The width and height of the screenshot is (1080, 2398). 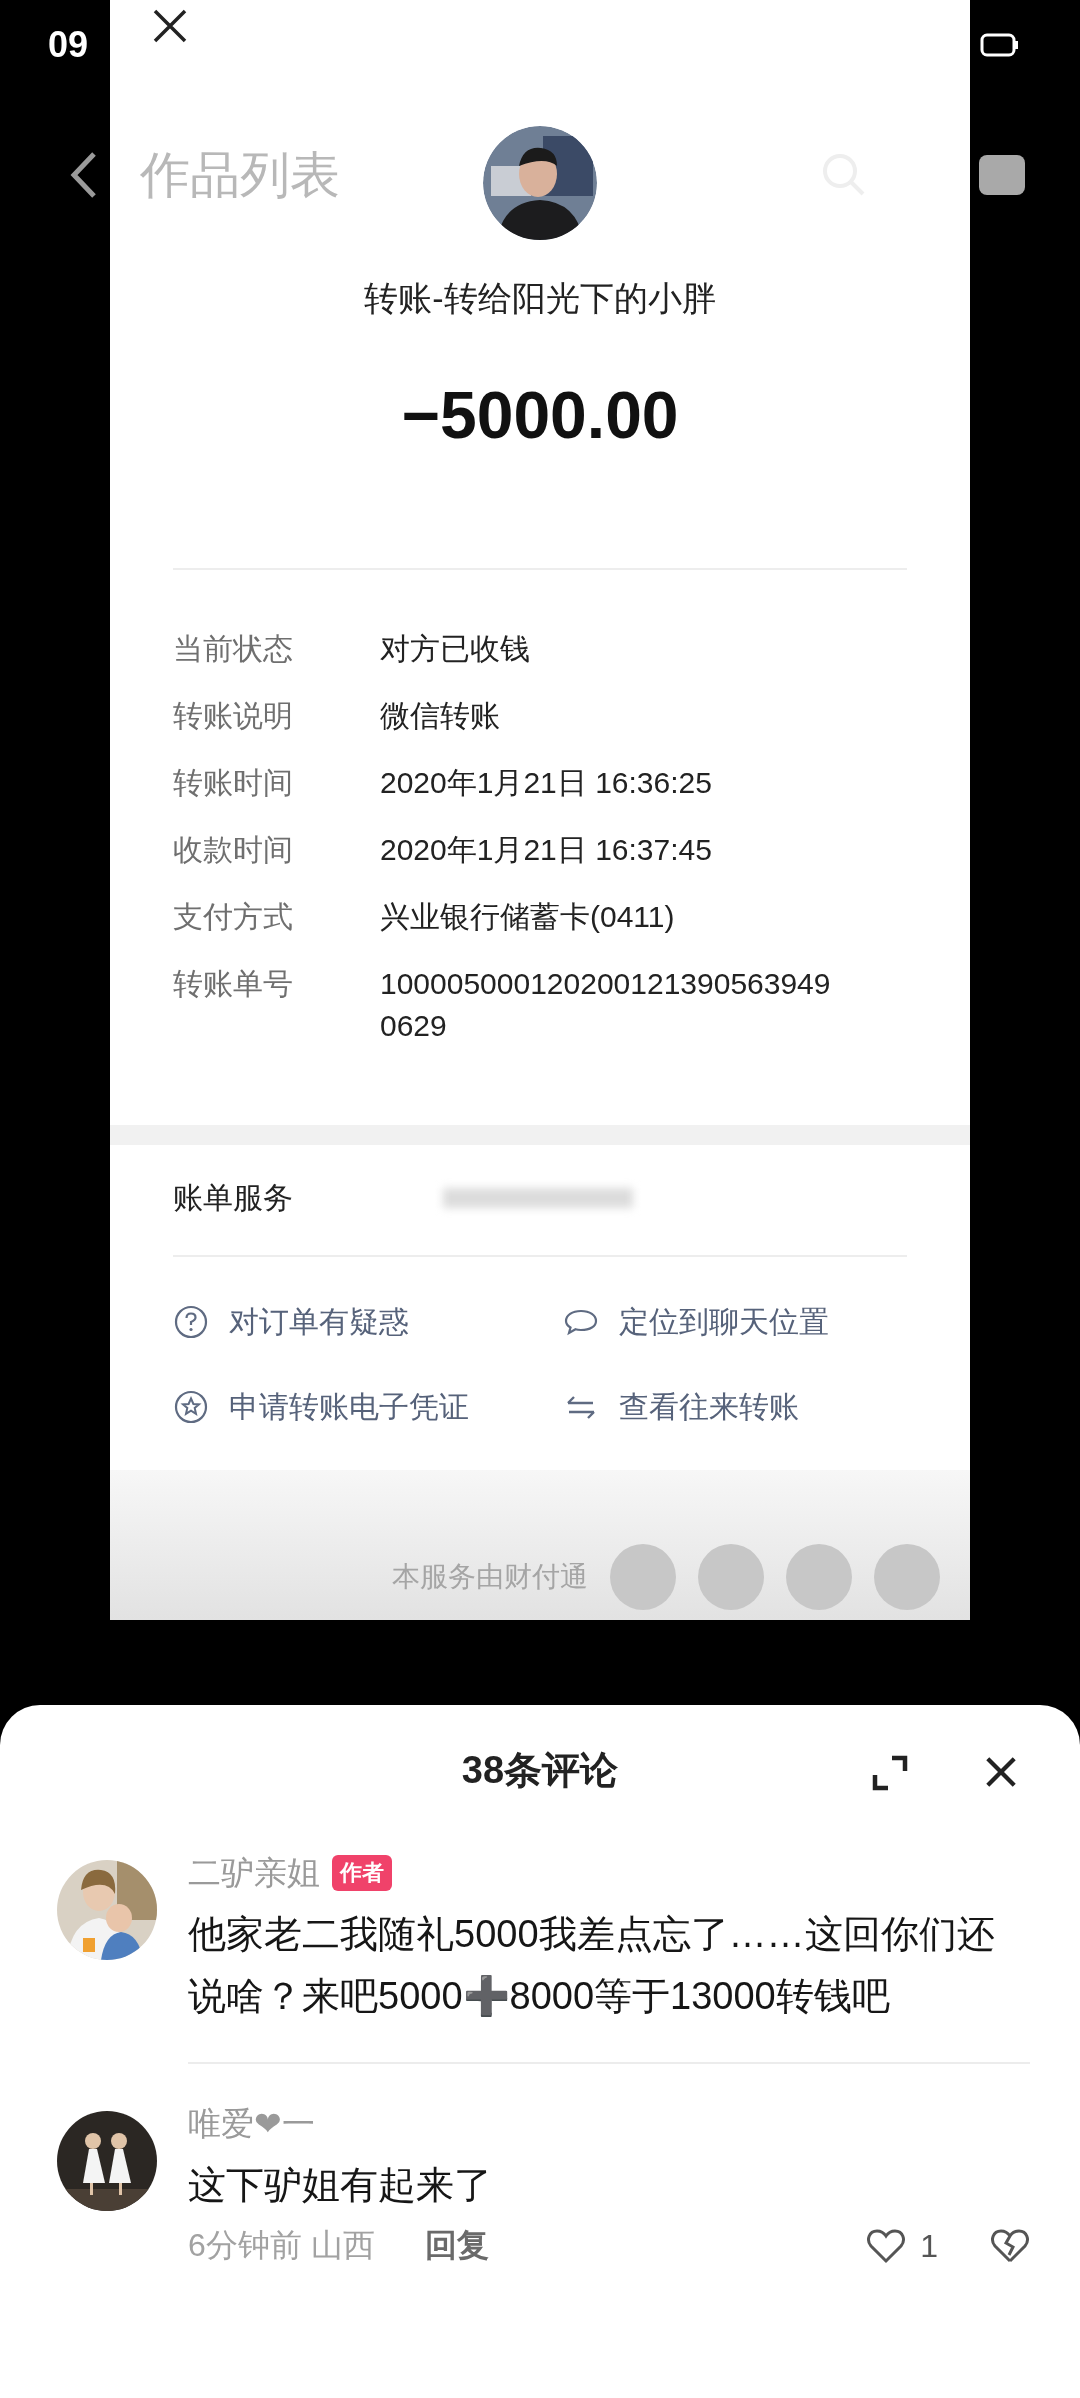 I want to click on action-link: 对订单有疑惑, so click(x=319, y=1322).